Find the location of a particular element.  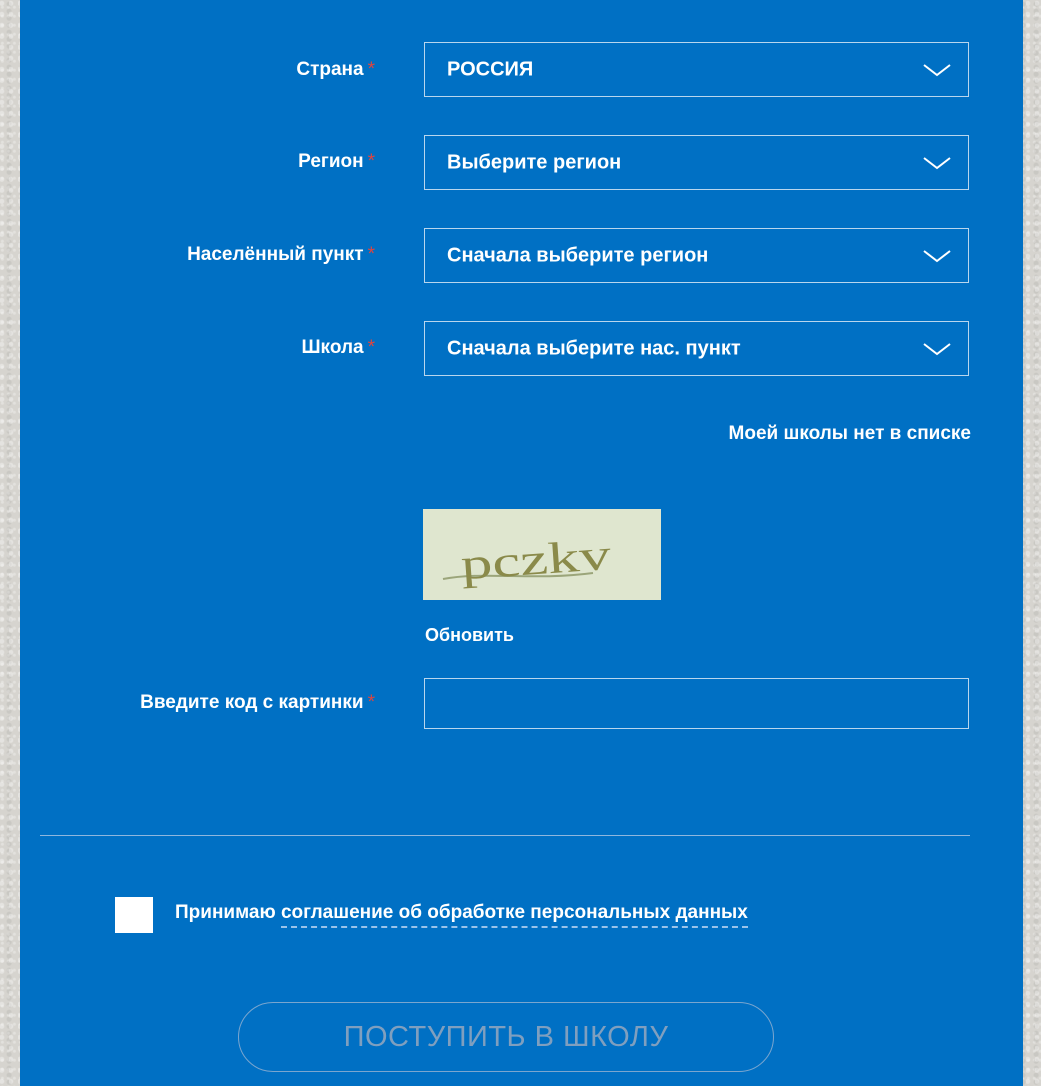

country-label-text: Страна is located at coordinates (330, 69).